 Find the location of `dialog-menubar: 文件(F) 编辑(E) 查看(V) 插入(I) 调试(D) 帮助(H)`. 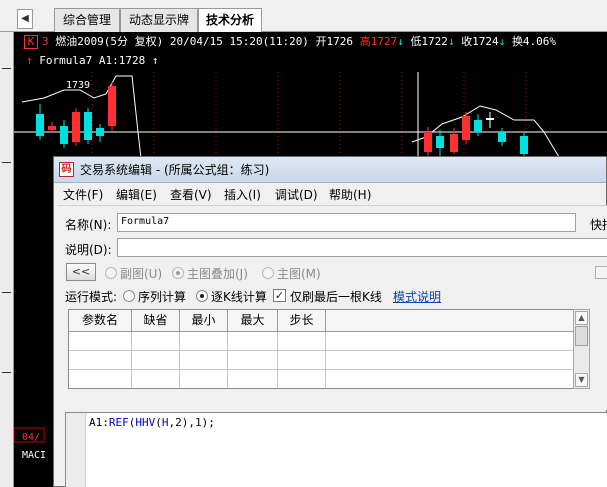

dialog-menubar: 文件(F) 编辑(E) 查看(V) 插入(I) 调试(D) 帮助(H) is located at coordinates (330, 194).